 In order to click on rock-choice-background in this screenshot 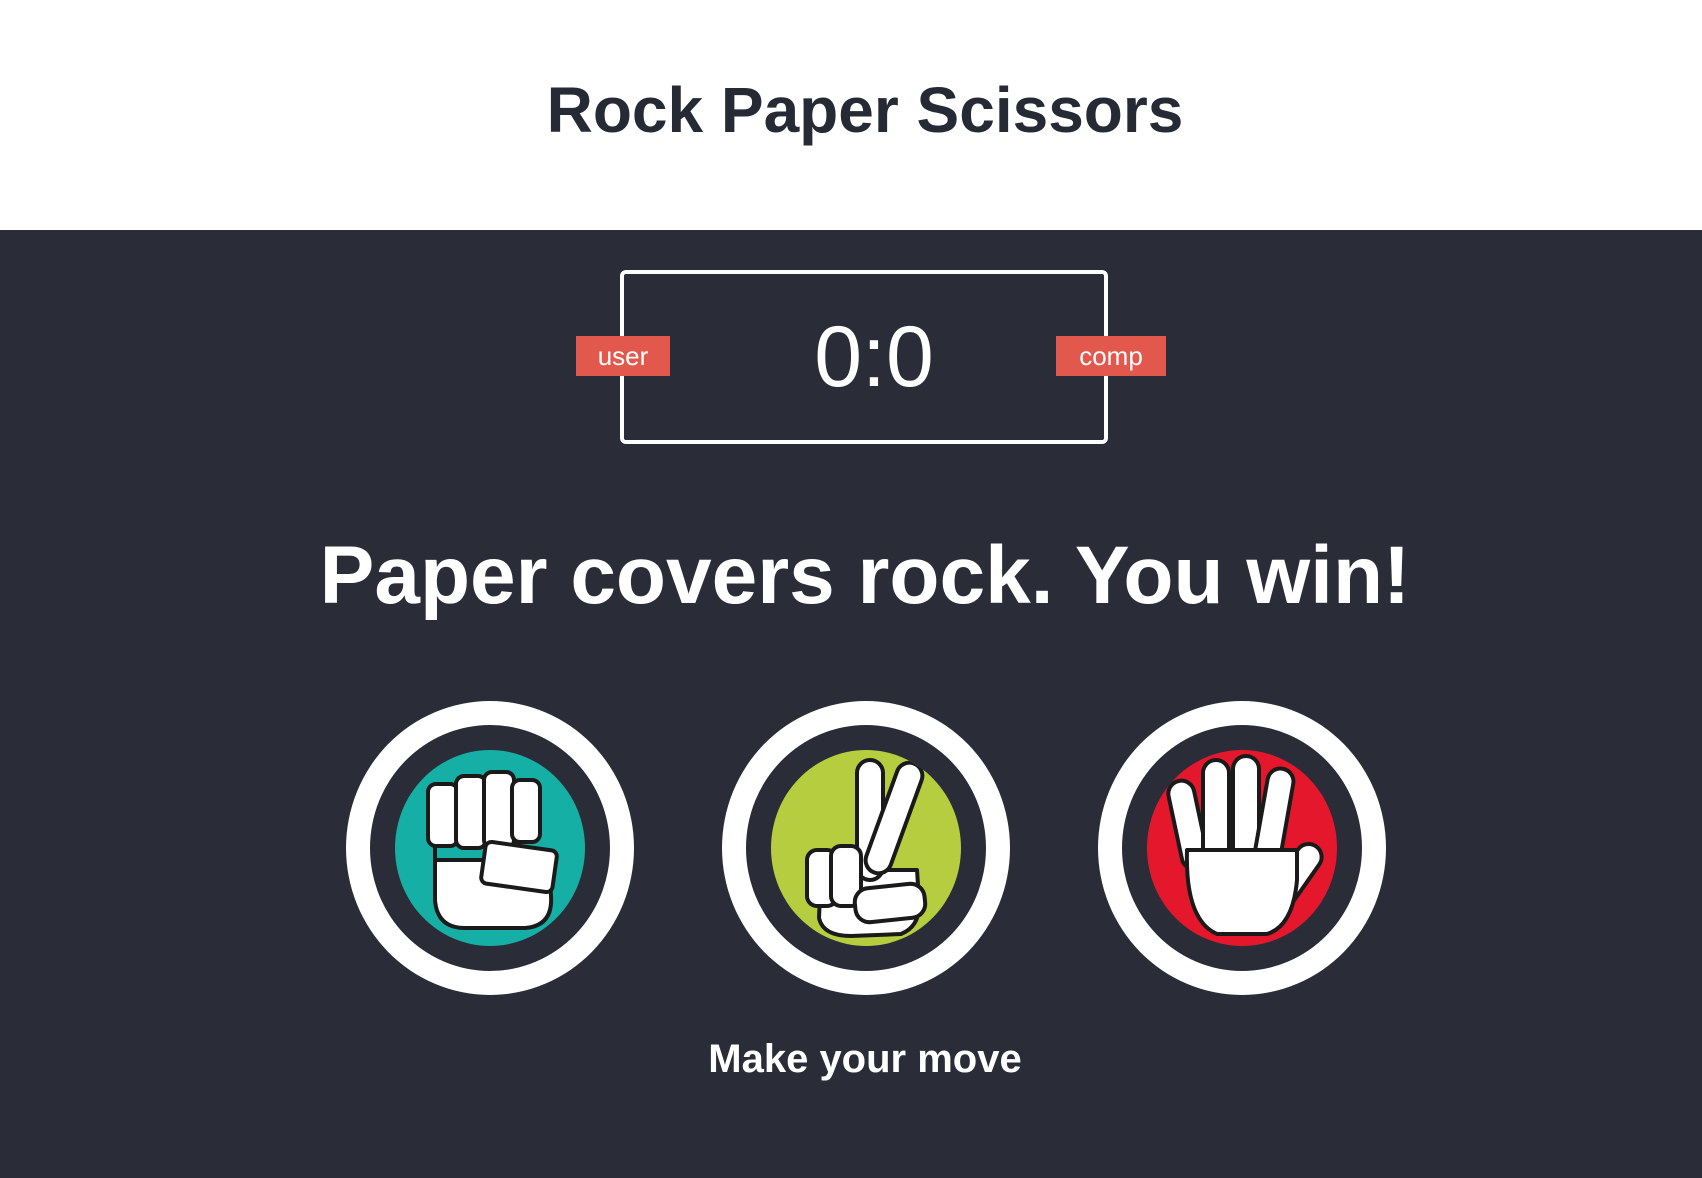, I will do `click(490, 848)`.